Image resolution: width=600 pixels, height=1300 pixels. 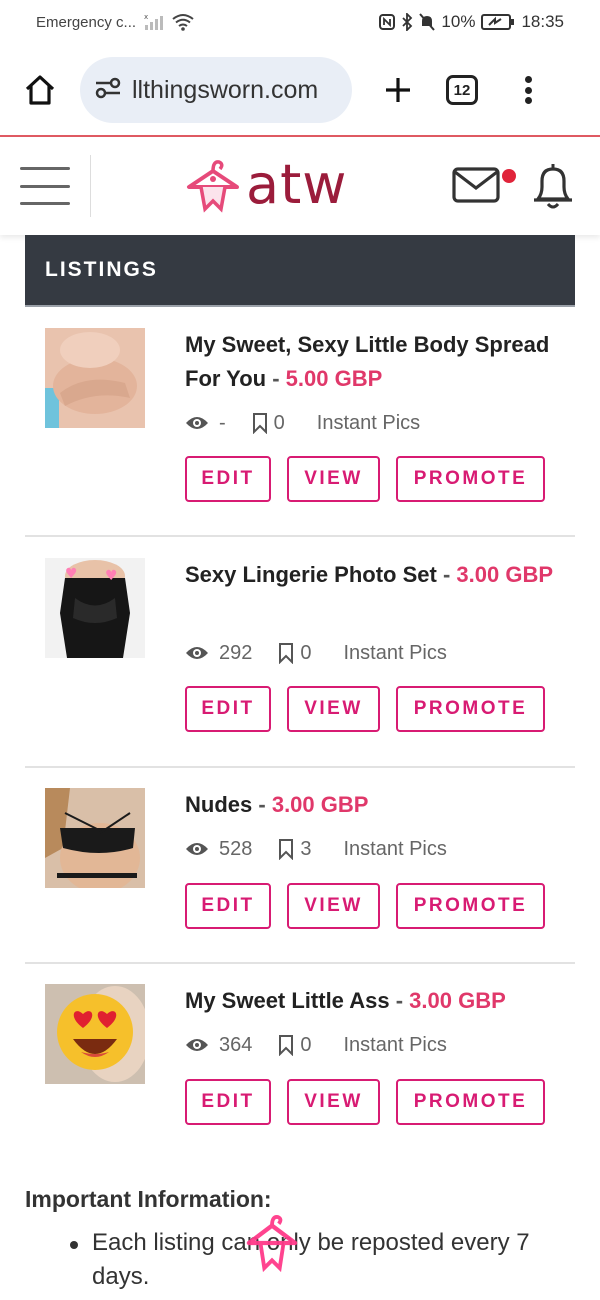 I want to click on bell-icon, so click(x=553, y=186).